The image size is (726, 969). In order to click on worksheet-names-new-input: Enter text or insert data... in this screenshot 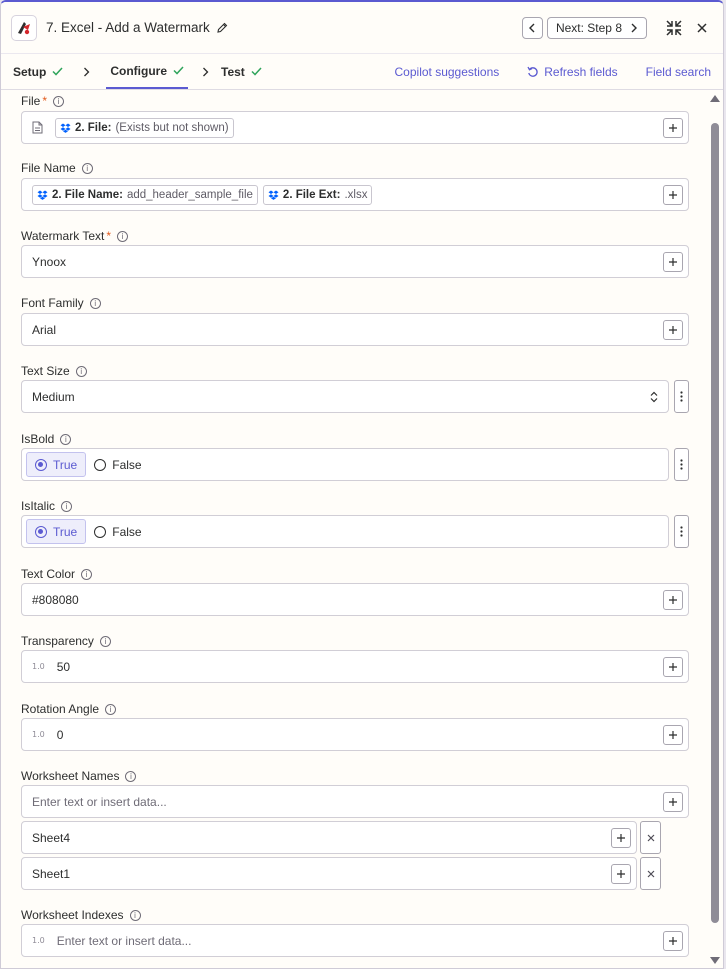, I will do `click(355, 801)`.